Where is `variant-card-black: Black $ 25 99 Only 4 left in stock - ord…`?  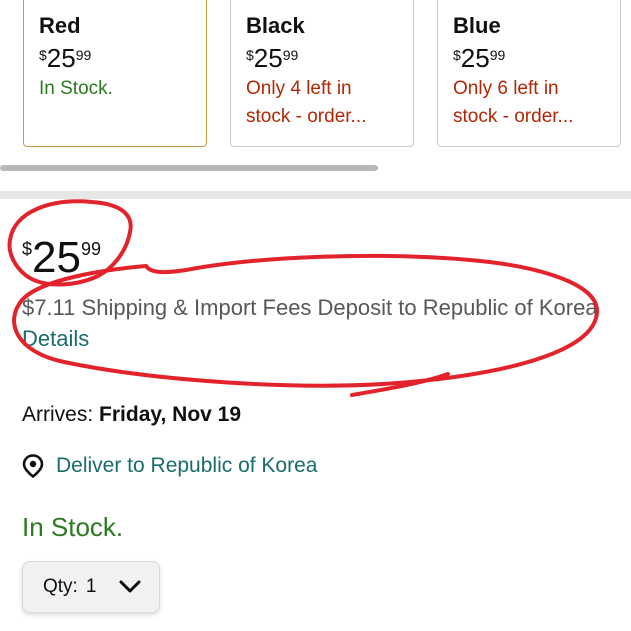 variant-card-black: Black $ 25 99 Only 4 left in stock - ord… is located at coordinates (322, 73).